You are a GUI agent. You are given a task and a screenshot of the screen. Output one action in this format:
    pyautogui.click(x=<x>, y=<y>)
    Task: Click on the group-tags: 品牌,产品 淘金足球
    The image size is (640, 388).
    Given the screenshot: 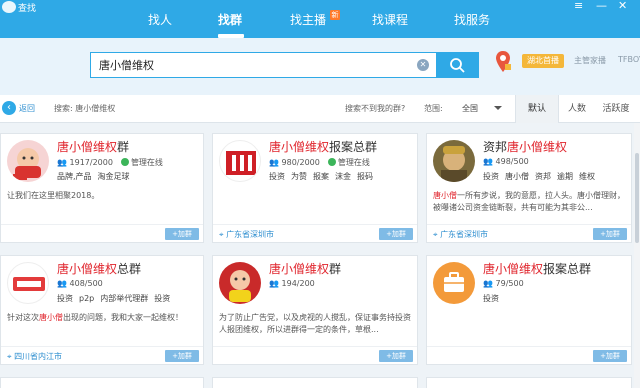 What is the action you would take?
    pyautogui.click(x=93, y=176)
    